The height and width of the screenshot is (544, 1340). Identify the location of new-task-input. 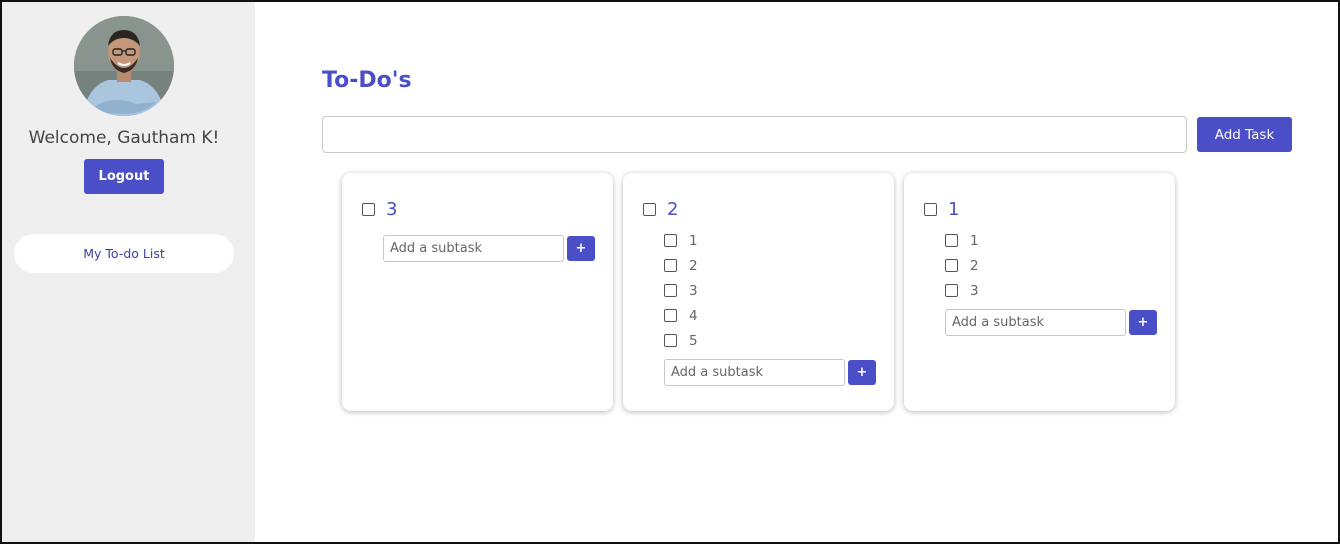
(754, 134).